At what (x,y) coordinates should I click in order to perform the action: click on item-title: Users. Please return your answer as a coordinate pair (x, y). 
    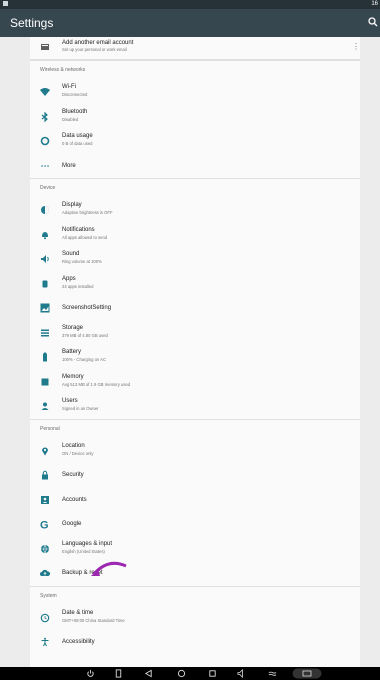
    Looking at the image, I should click on (70, 401).